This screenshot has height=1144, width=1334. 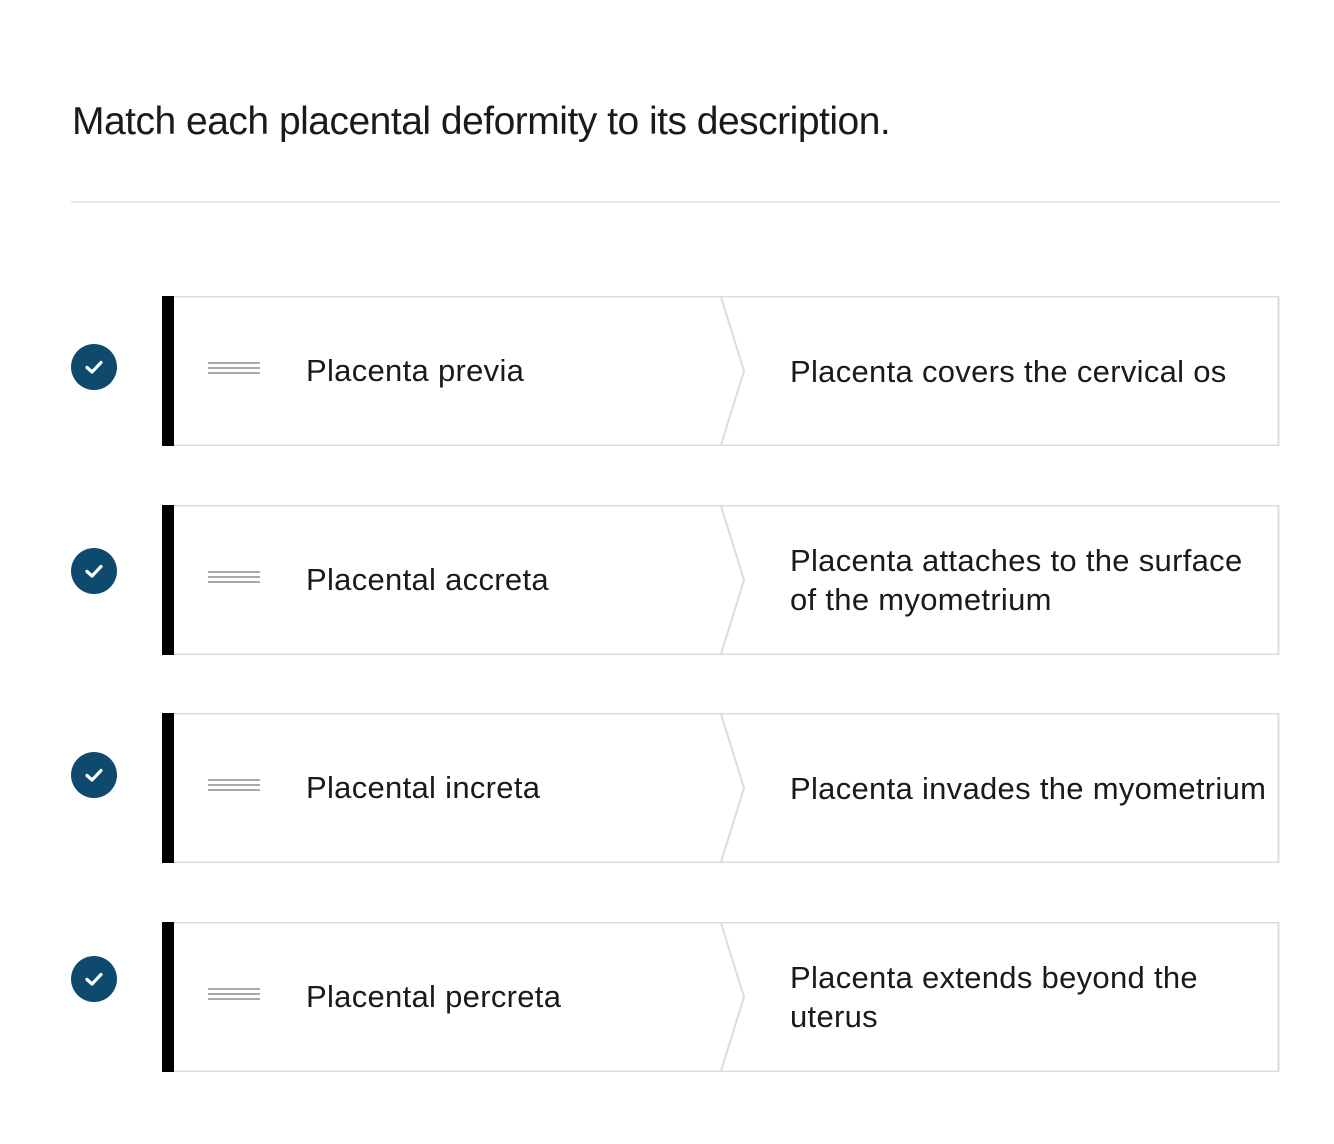 I want to click on term-label: Placenta previa, so click(x=511, y=371).